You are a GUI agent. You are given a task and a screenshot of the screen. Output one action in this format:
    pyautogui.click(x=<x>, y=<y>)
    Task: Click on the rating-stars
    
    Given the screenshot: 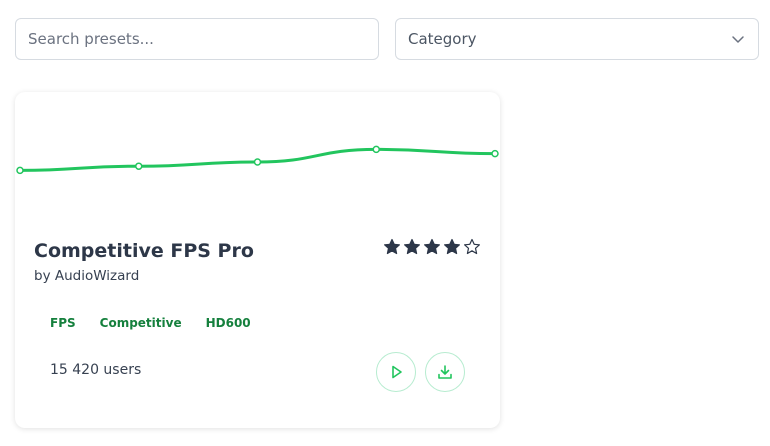 What is the action you would take?
    pyautogui.click(x=432, y=247)
    